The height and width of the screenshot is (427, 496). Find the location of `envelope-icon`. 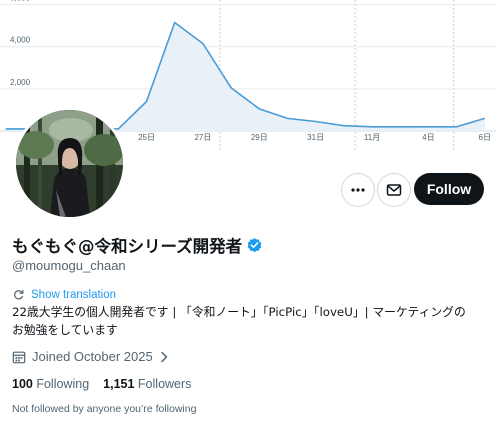

envelope-icon is located at coordinates (394, 190).